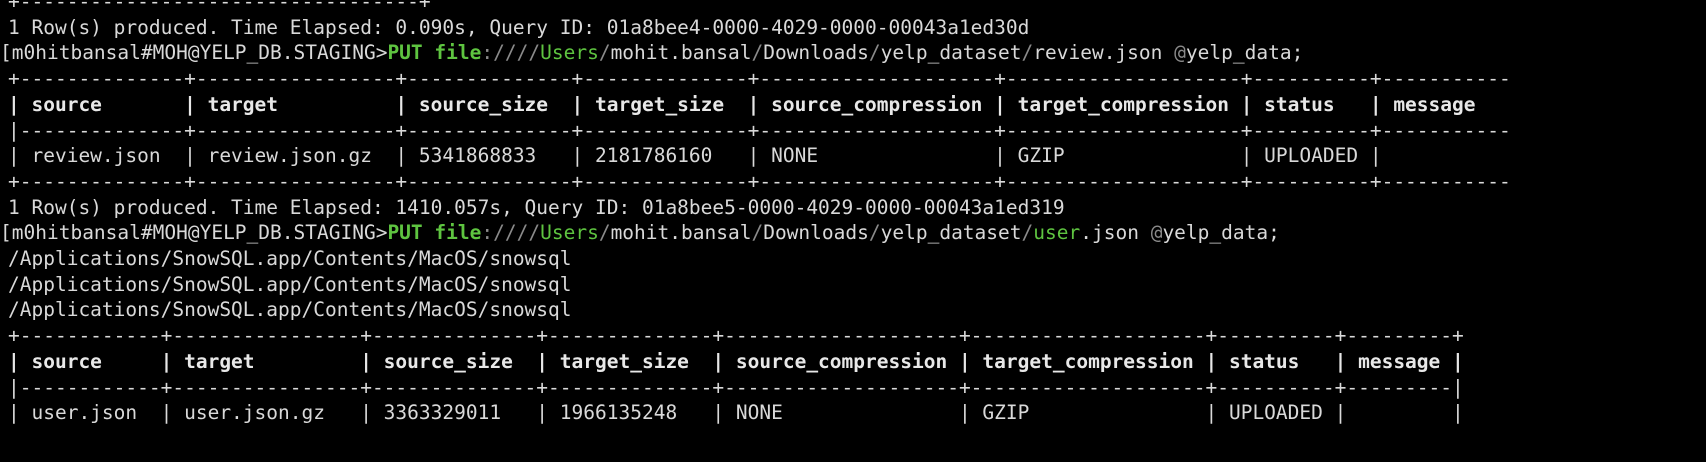 The image size is (1706, 462). Describe the element at coordinates (1098, 53) in the screenshot. I see `file-name: review.json` at that location.